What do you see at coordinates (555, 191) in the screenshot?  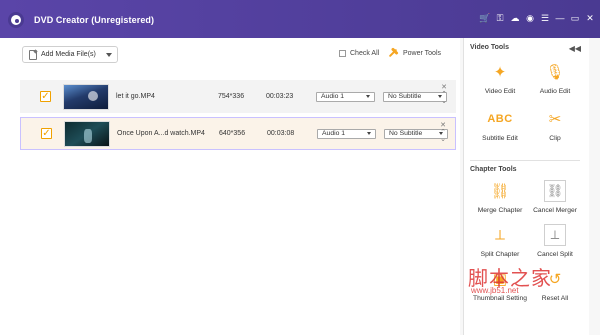 I see `cancel-merge-icon: ⛓` at bounding box center [555, 191].